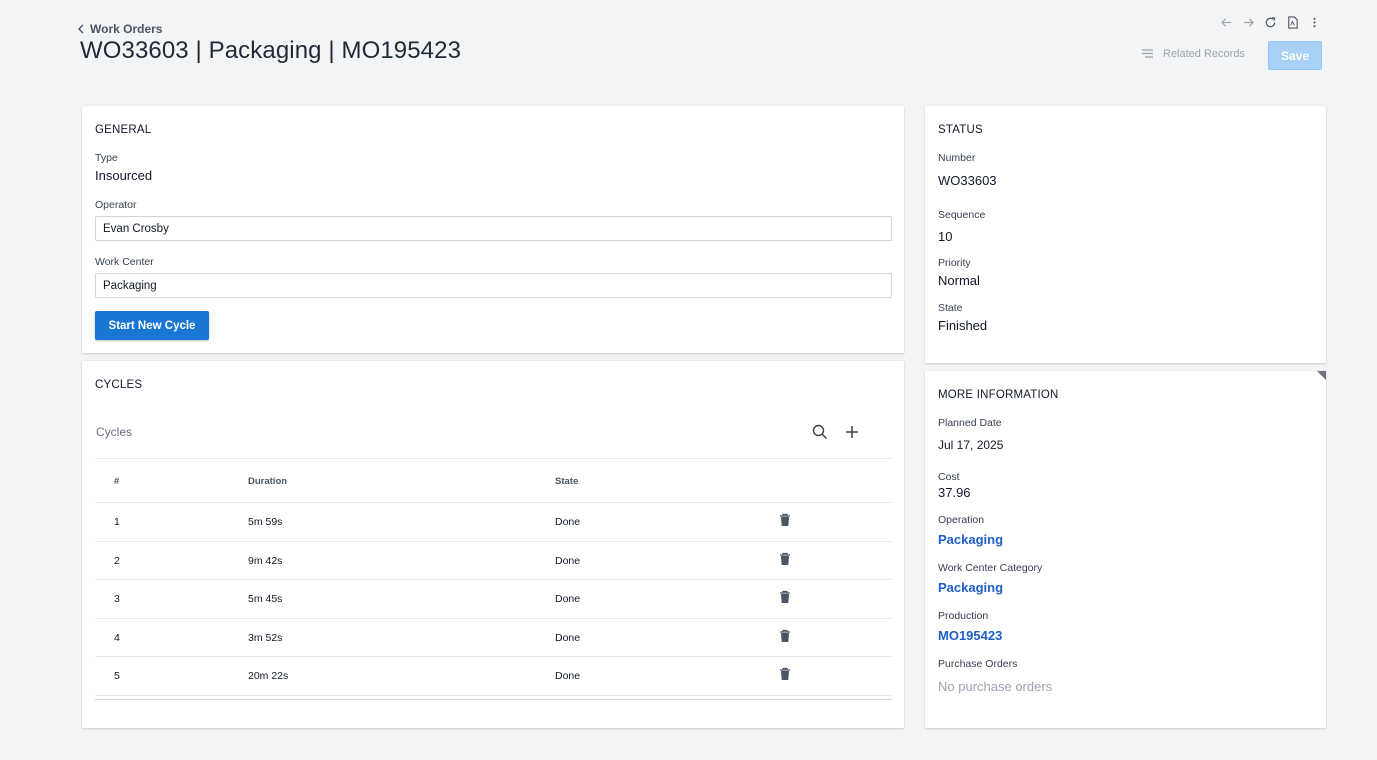 Image resolution: width=1377 pixels, height=760 pixels. What do you see at coordinates (119, 385) in the screenshot?
I see `cycles-title: CYCLES` at bounding box center [119, 385].